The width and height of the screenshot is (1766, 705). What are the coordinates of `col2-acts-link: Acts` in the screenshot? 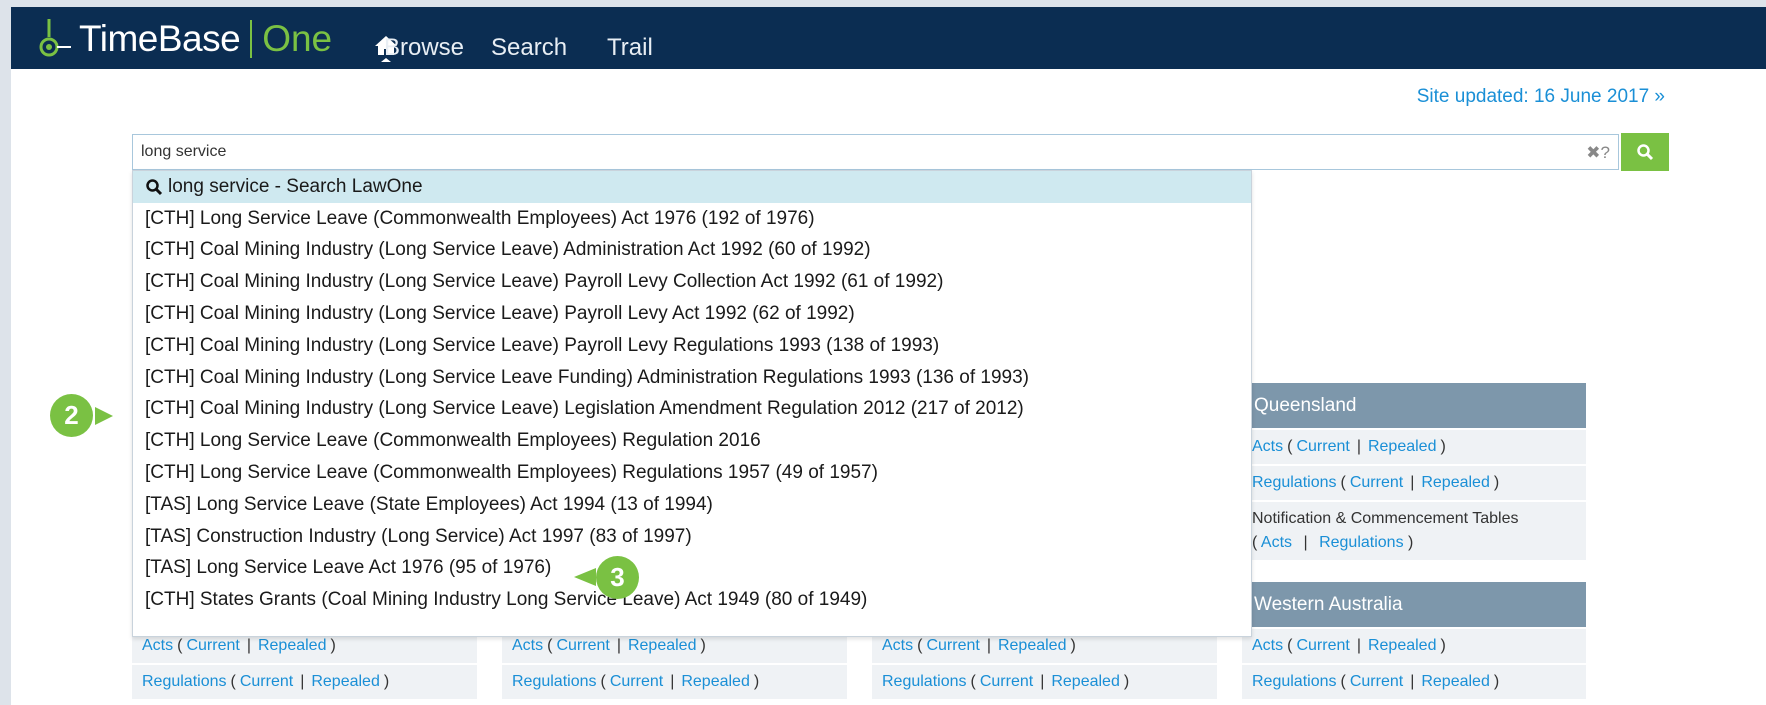 It's located at (527, 646).